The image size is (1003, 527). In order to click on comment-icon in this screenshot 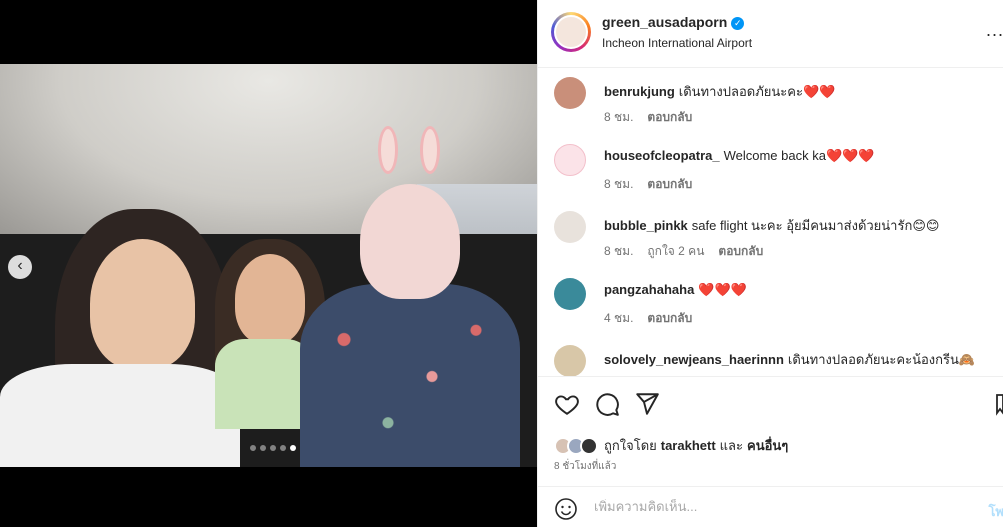, I will do `click(607, 404)`.